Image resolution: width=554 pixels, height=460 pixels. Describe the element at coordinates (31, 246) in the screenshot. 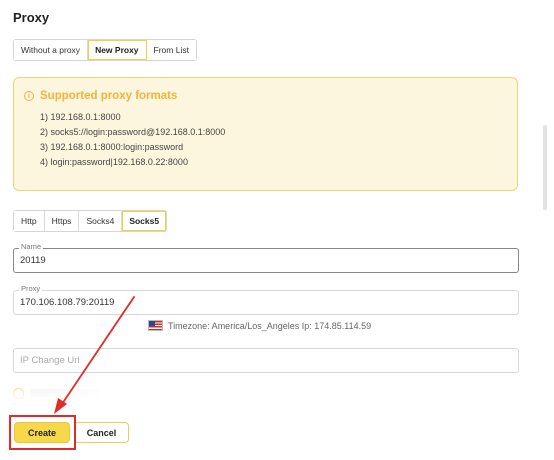

I see `name-field-label: Name` at that location.